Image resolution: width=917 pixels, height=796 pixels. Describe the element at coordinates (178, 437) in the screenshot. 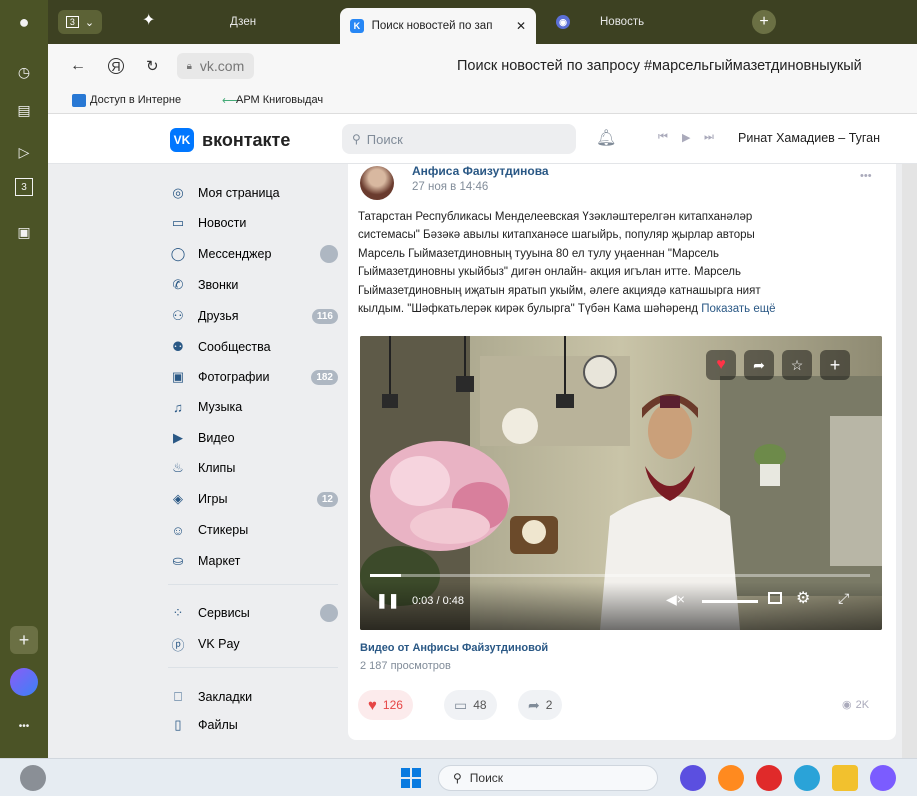

I see `video-icon: ▶` at that location.